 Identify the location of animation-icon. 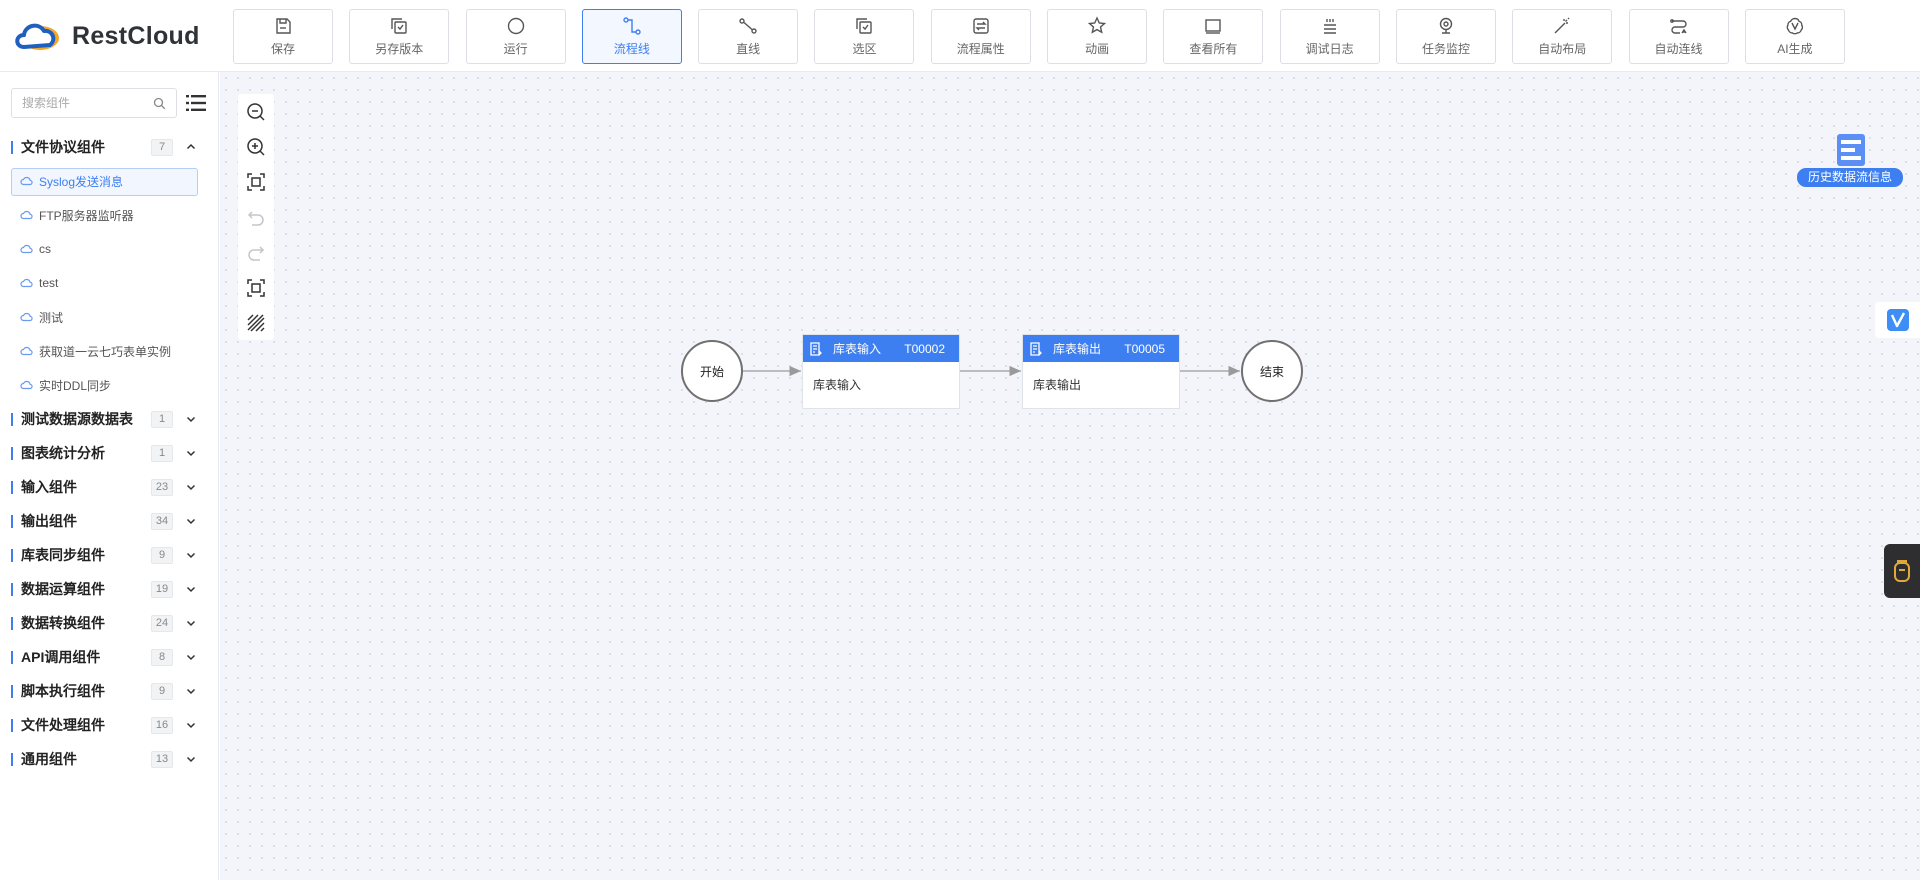
(1097, 26).